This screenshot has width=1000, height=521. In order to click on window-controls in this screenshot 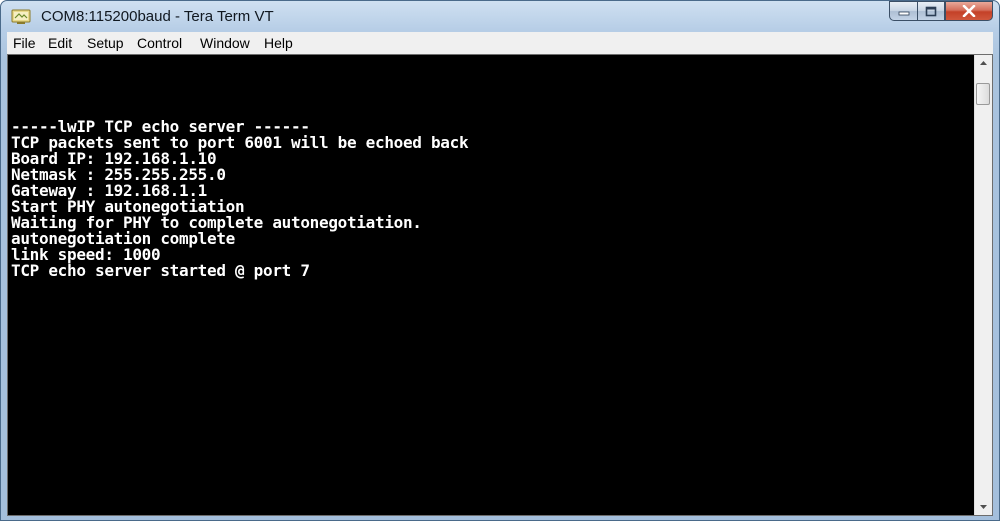, I will do `click(941, 11)`.